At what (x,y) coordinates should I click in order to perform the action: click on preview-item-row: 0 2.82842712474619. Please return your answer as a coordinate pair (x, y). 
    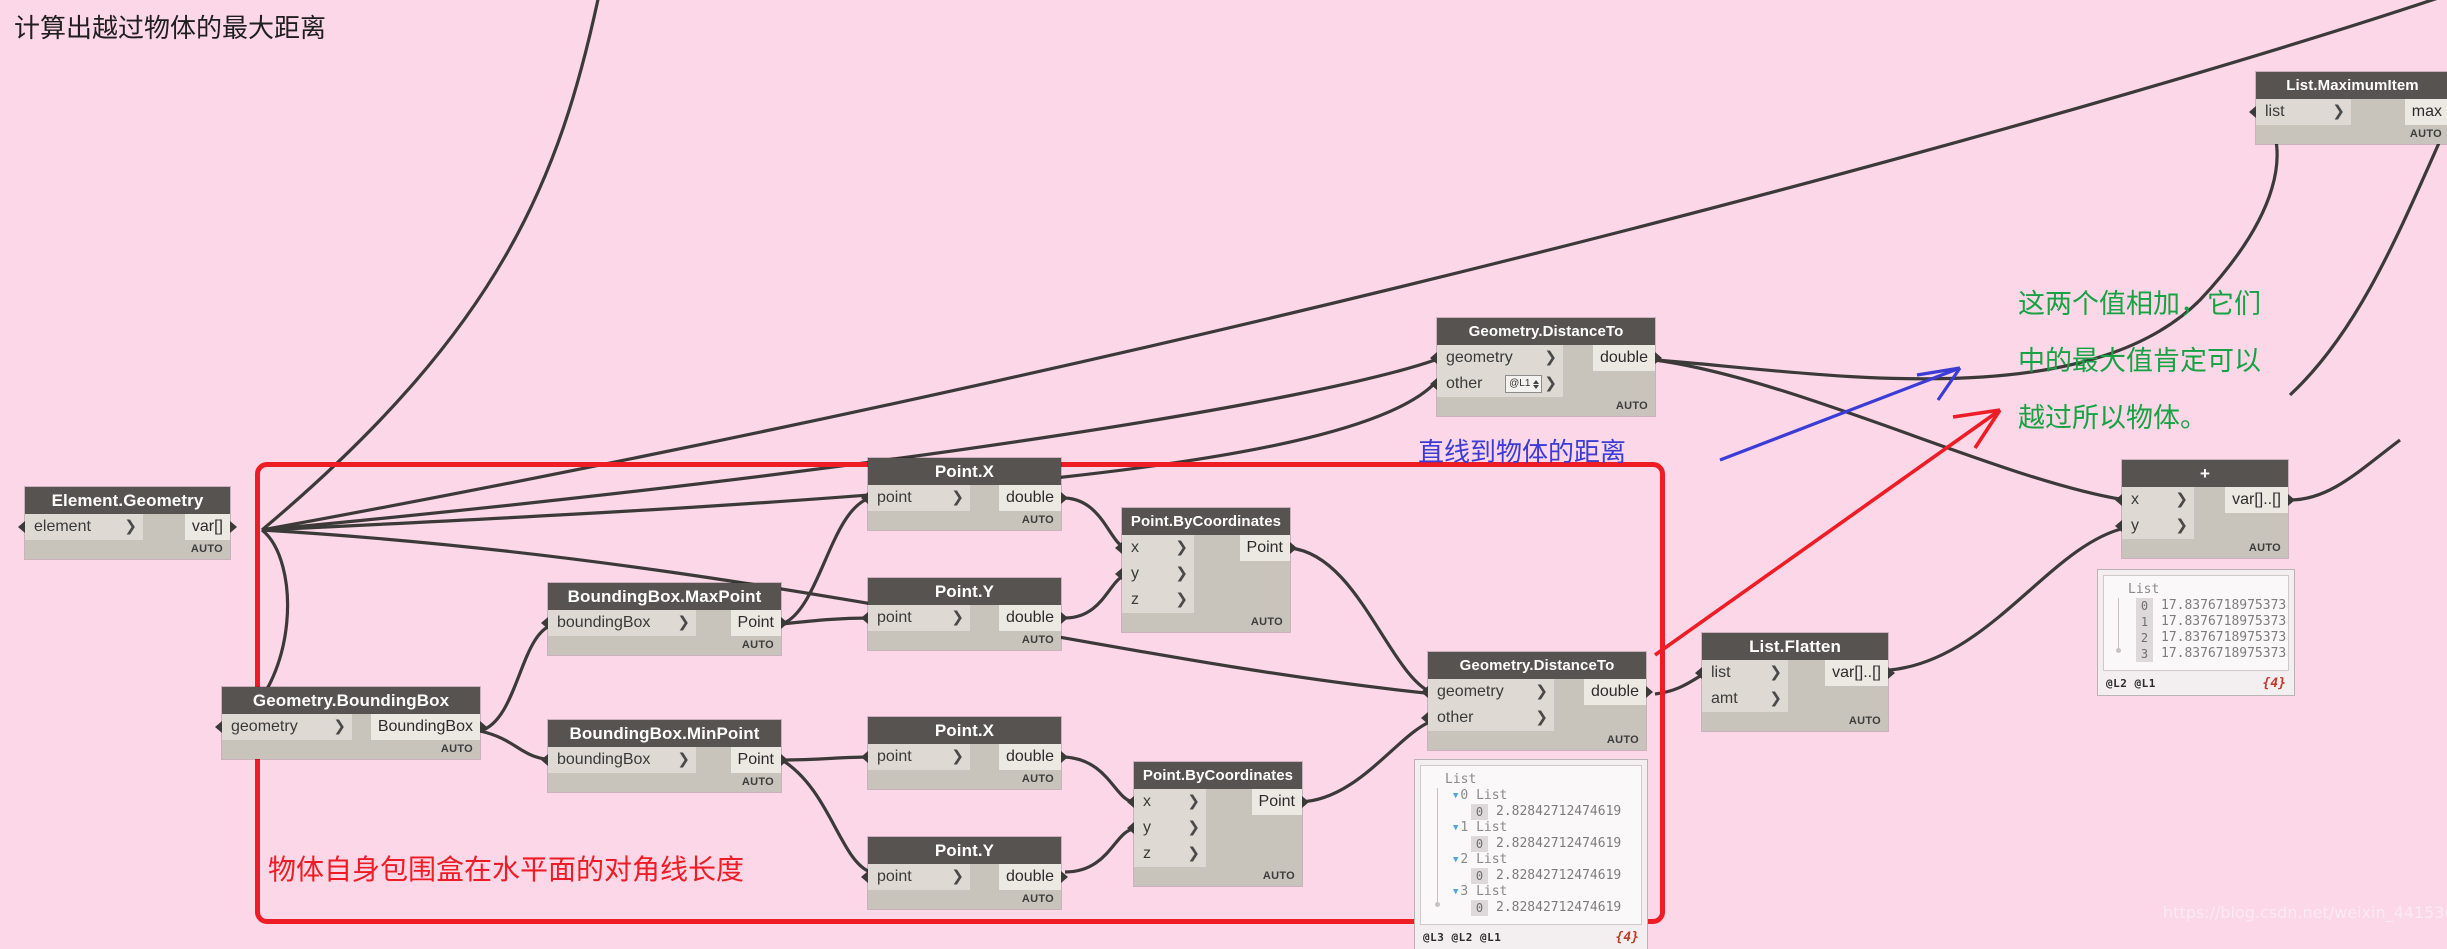
    Looking at the image, I should click on (1543, 876).